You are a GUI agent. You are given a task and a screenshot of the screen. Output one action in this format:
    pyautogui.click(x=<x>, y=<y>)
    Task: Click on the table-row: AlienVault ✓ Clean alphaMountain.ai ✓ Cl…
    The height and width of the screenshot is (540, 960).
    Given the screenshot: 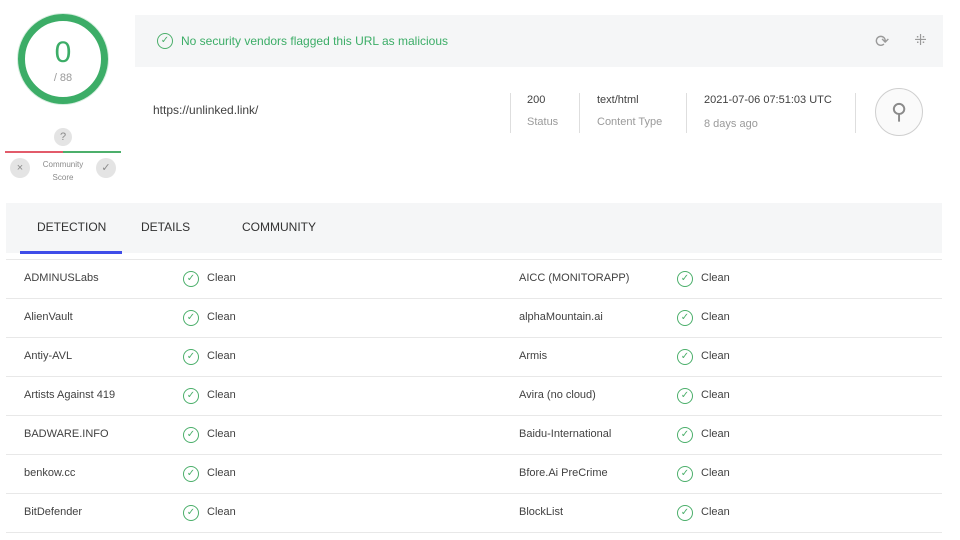 What is the action you would take?
    pyautogui.click(x=474, y=318)
    